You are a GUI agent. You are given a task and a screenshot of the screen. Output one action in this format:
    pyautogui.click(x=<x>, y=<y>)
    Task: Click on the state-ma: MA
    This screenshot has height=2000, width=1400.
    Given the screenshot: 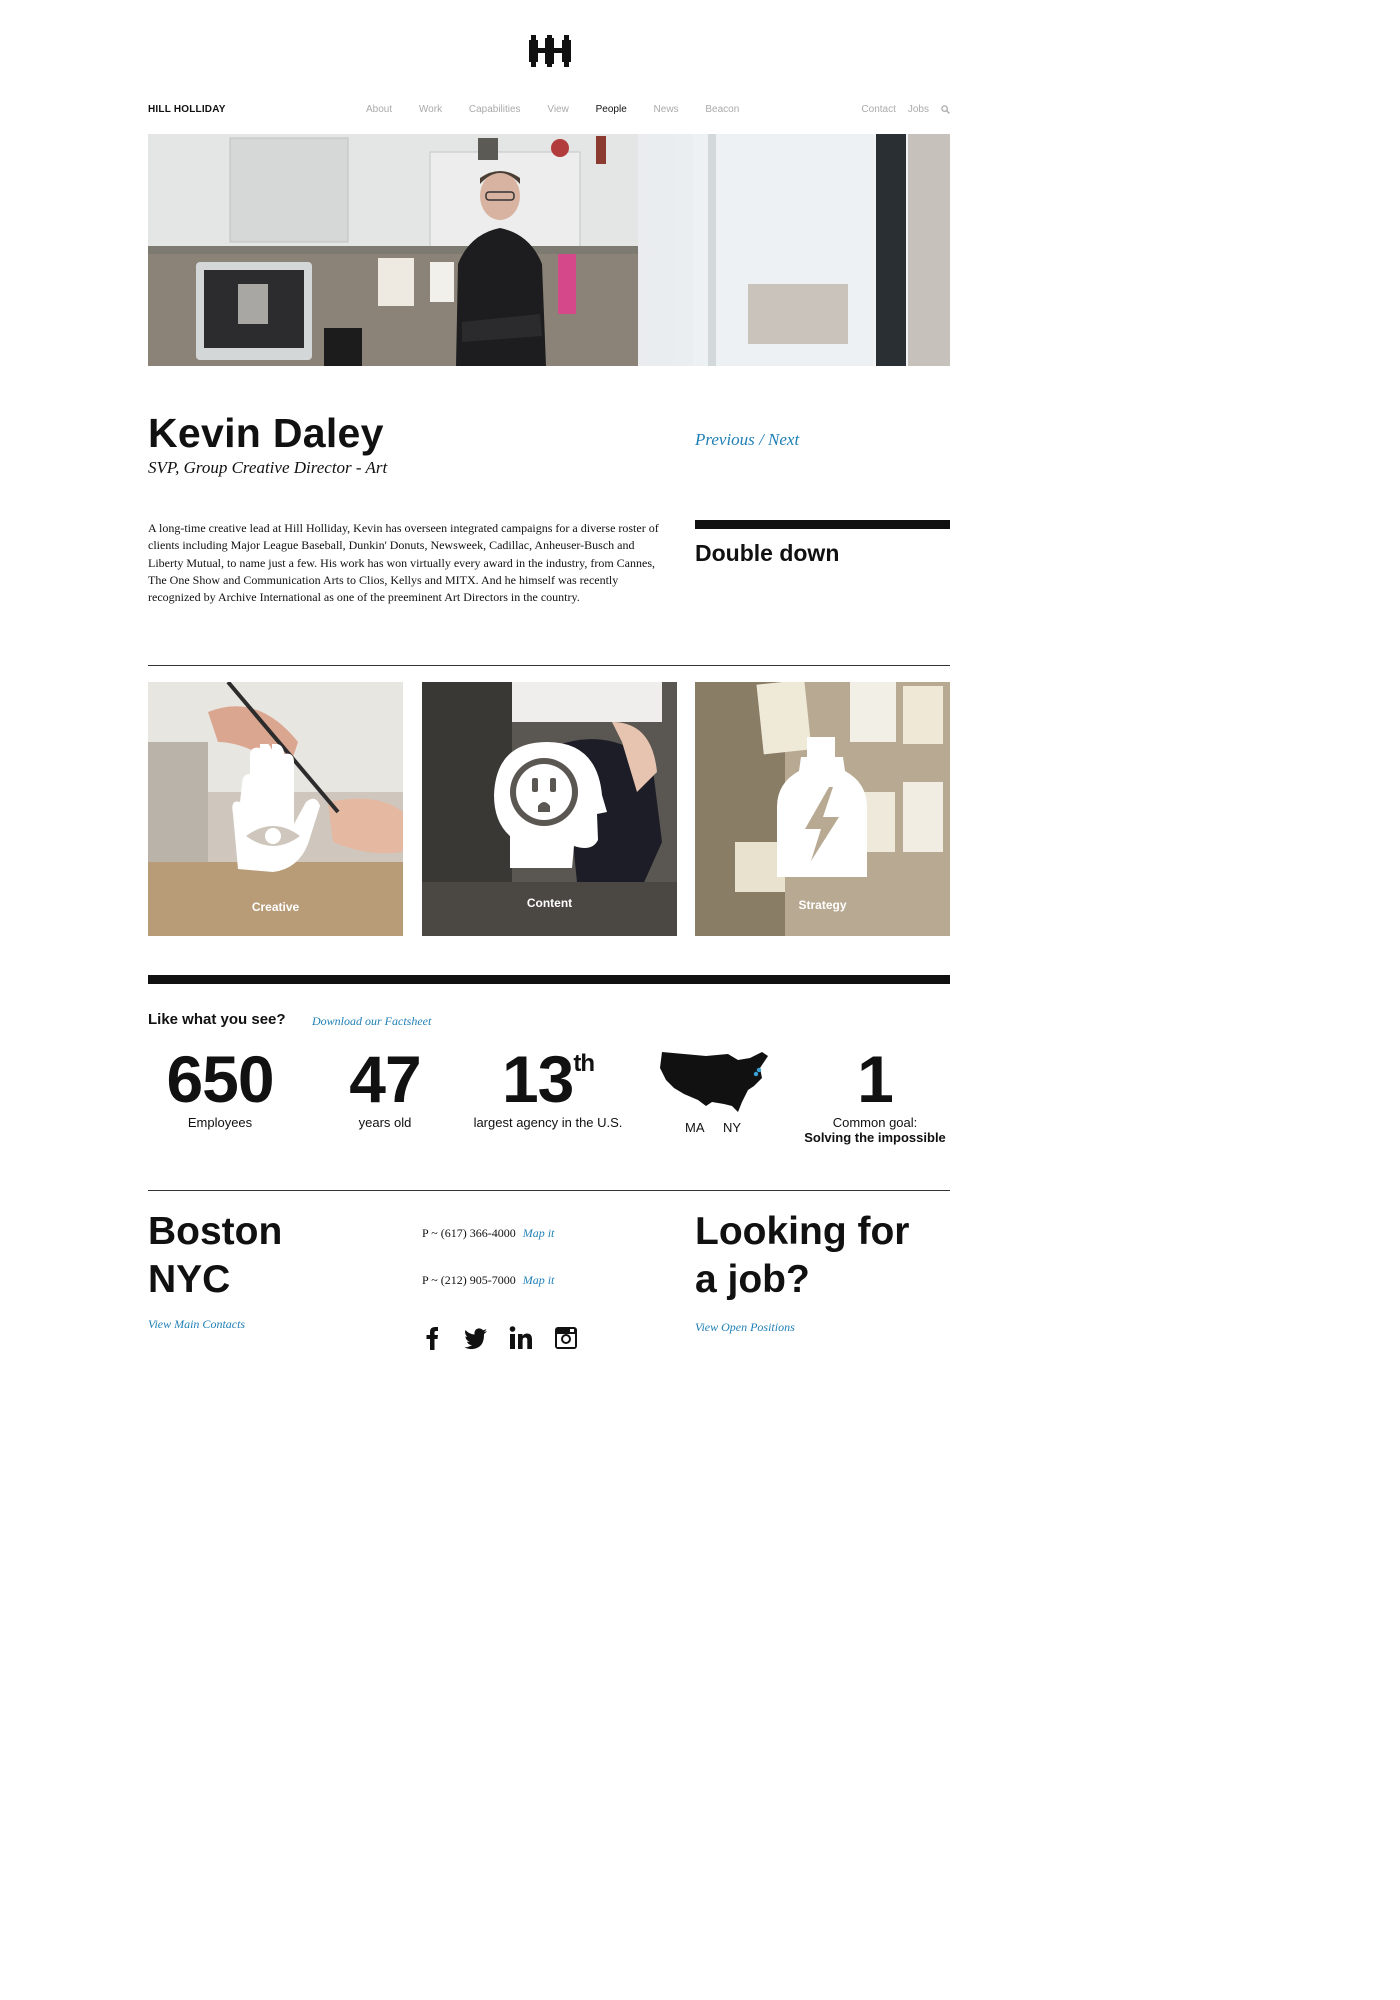 What is the action you would take?
    pyautogui.click(x=695, y=1127)
    